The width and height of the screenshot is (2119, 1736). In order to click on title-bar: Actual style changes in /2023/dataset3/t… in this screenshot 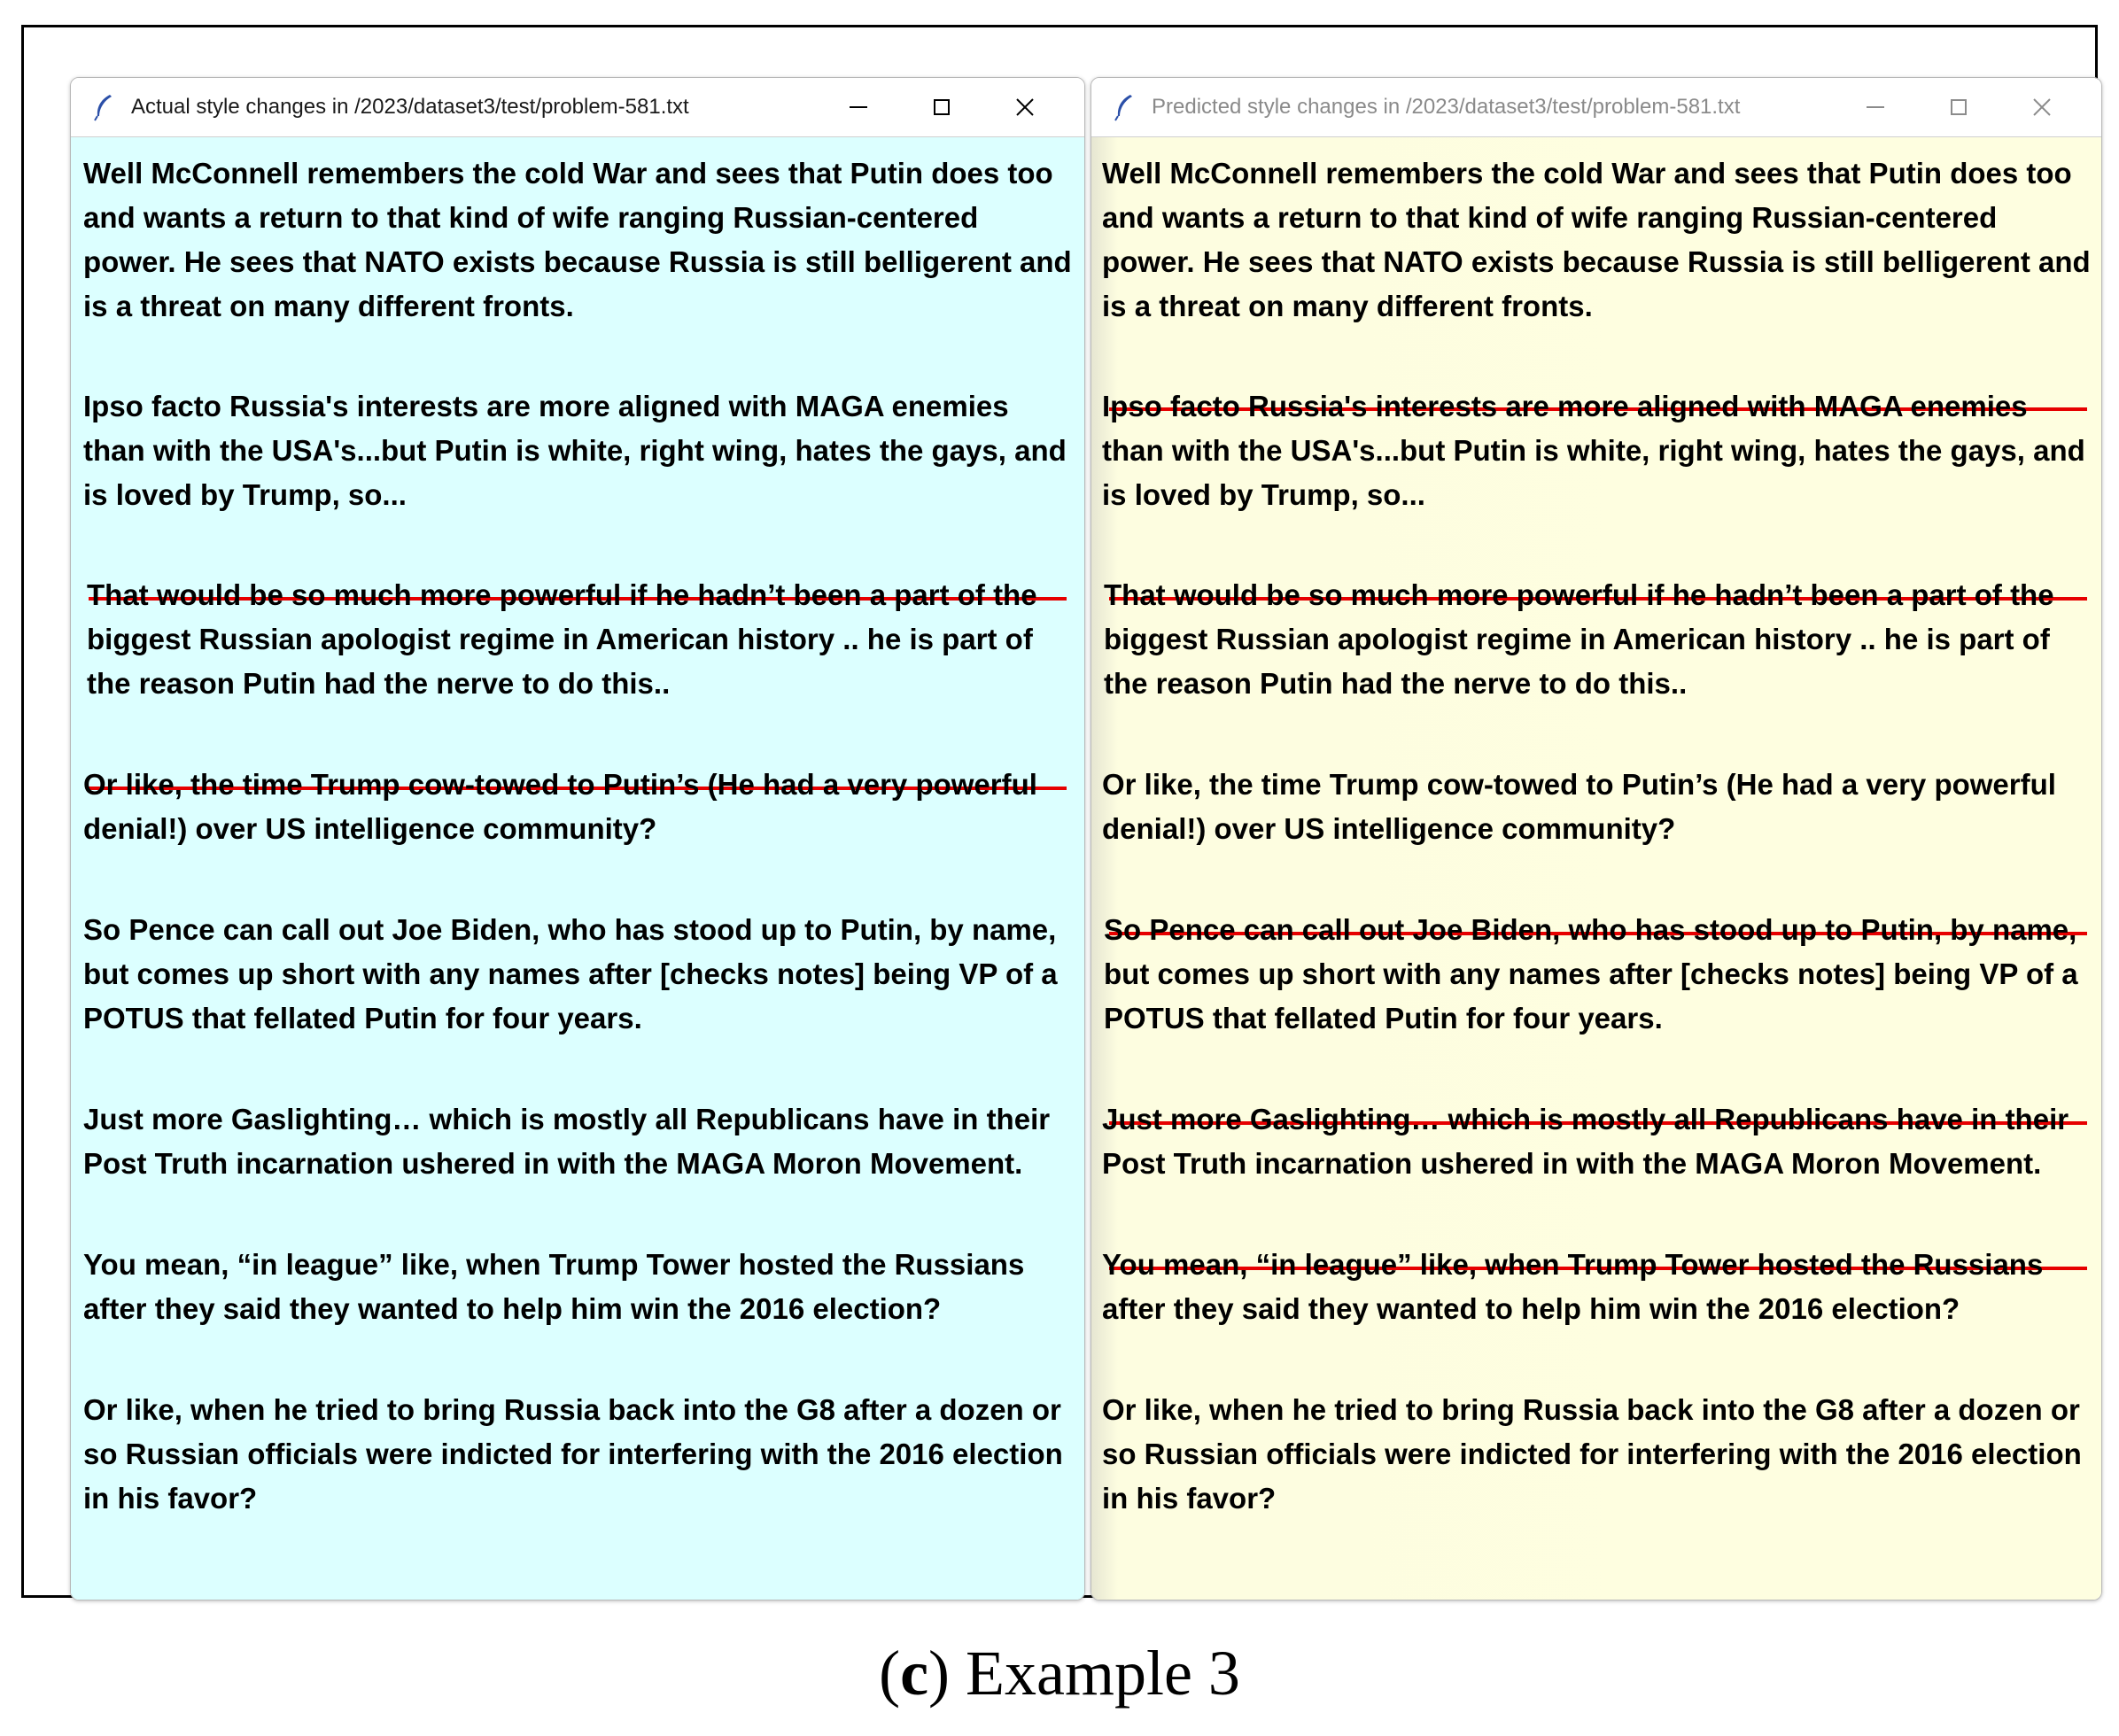, I will do `click(577, 108)`.